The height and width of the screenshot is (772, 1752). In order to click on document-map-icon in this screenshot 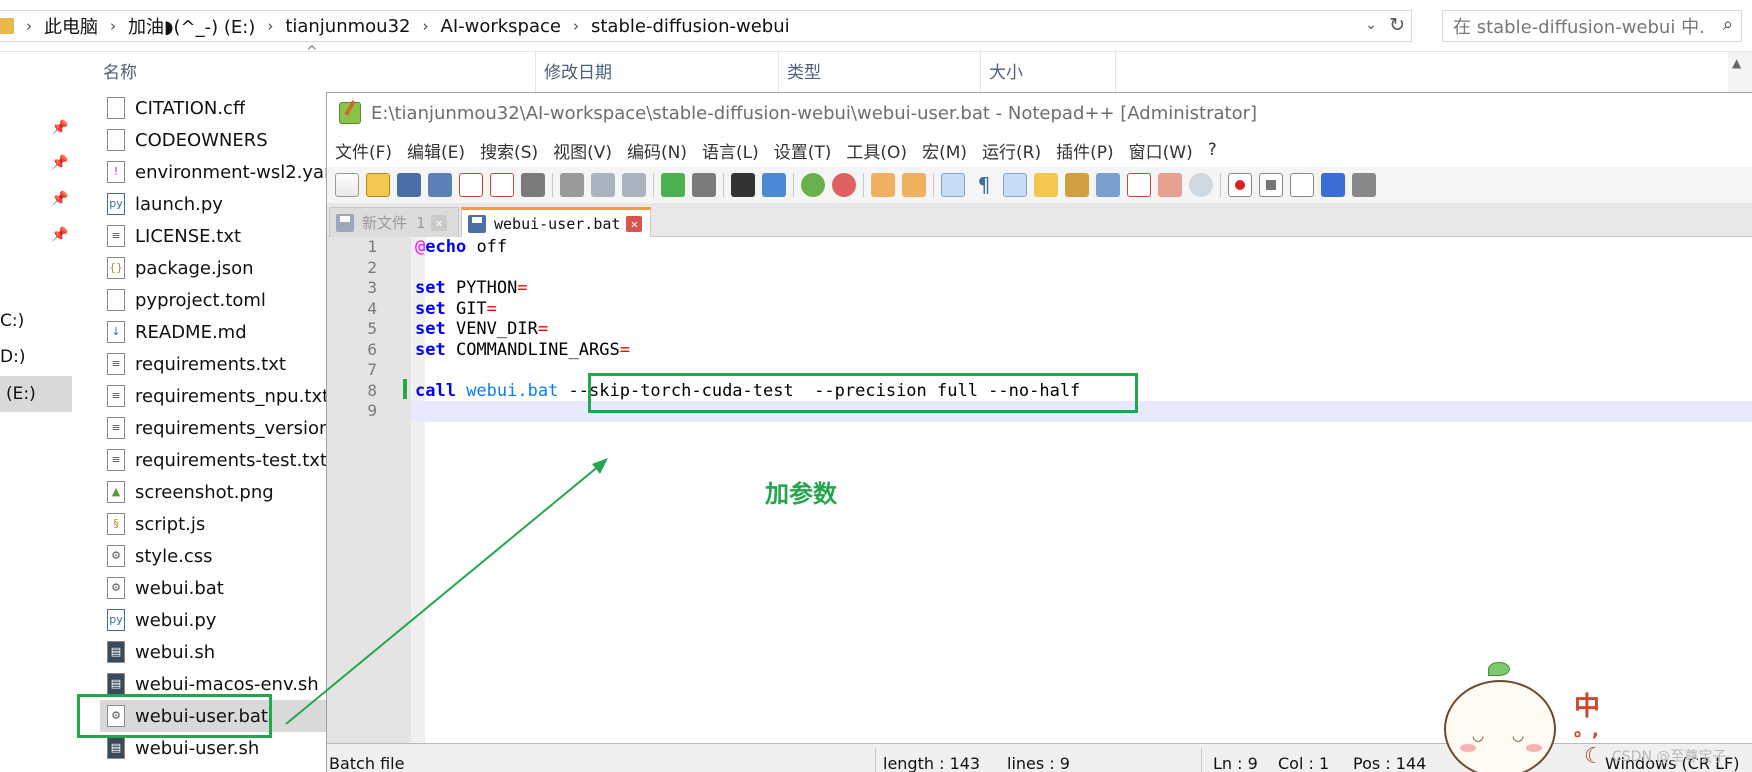, I will do `click(1077, 185)`.